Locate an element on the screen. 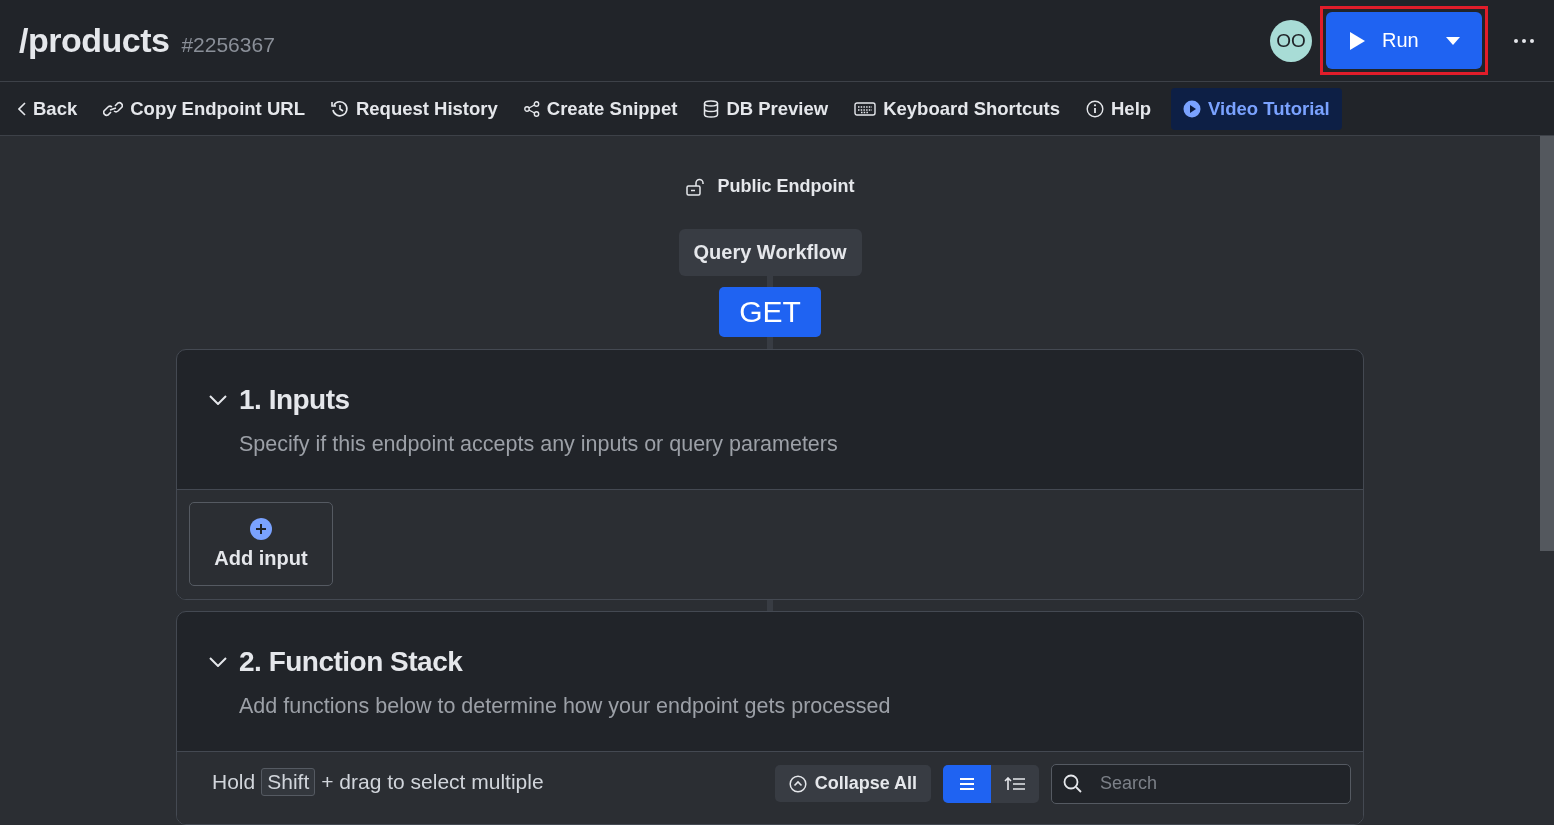 Image resolution: width=1554 pixels, height=825 pixels. section-description: Add functions below to determine how your endpoint gets processed is located at coordinates (565, 706).